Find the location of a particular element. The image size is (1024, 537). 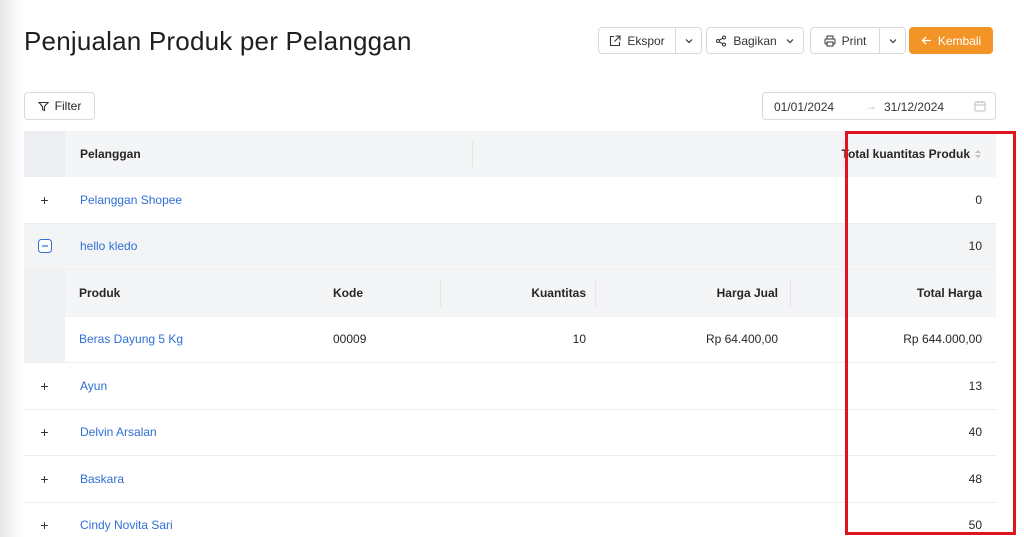

print-button: Print is located at coordinates (845, 40).